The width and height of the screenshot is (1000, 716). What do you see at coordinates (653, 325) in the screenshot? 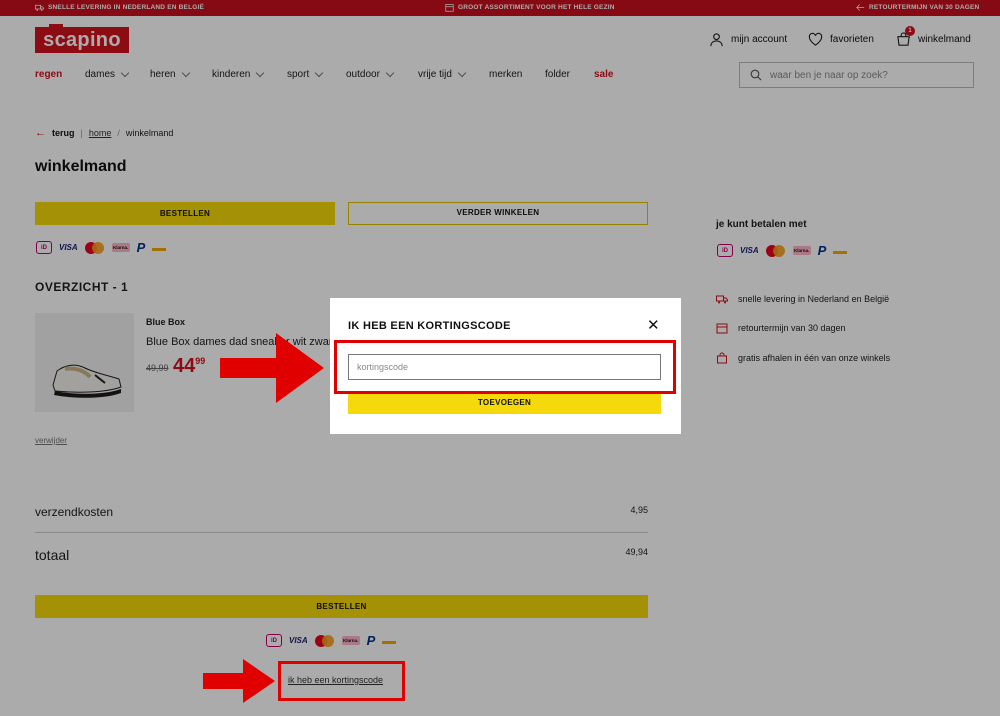
I see `close-icon: ✕` at bounding box center [653, 325].